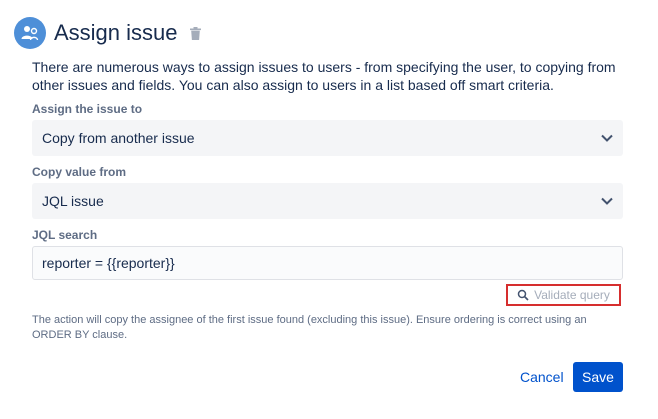 This screenshot has width=658, height=419. What do you see at coordinates (523, 295) in the screenshot?
I see `search-icon` at bounding box center [523, 295].